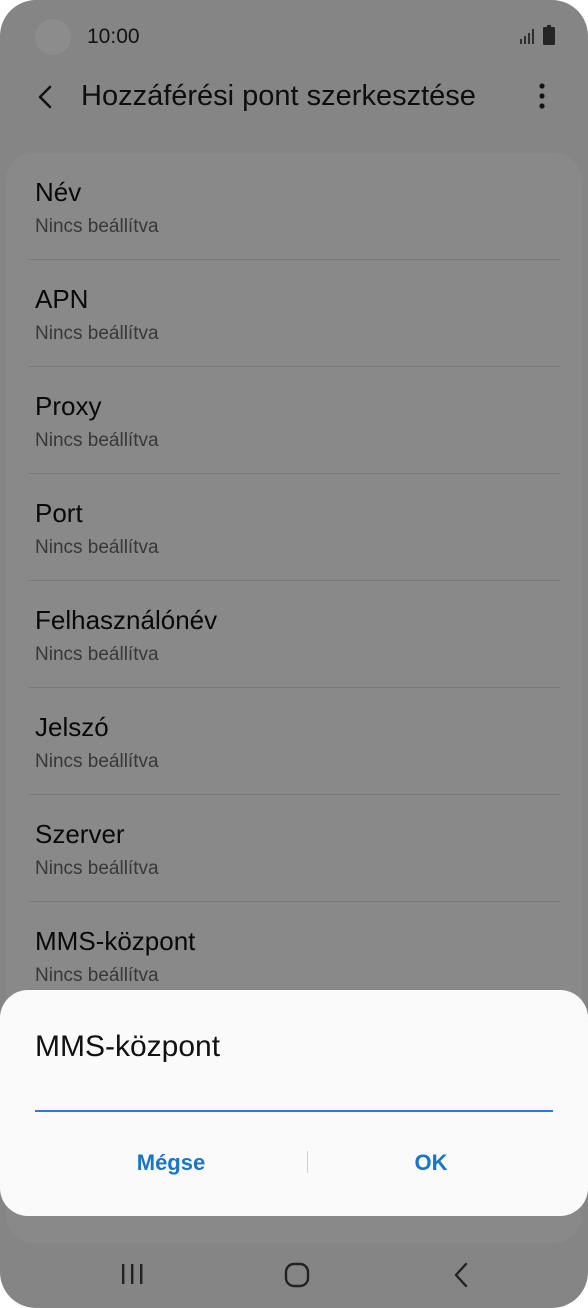  What do you see at coordinates (128, 1046) in the screenshot?
I see `dialog-title: MMS-központ` at bounding box center [128, 1046].